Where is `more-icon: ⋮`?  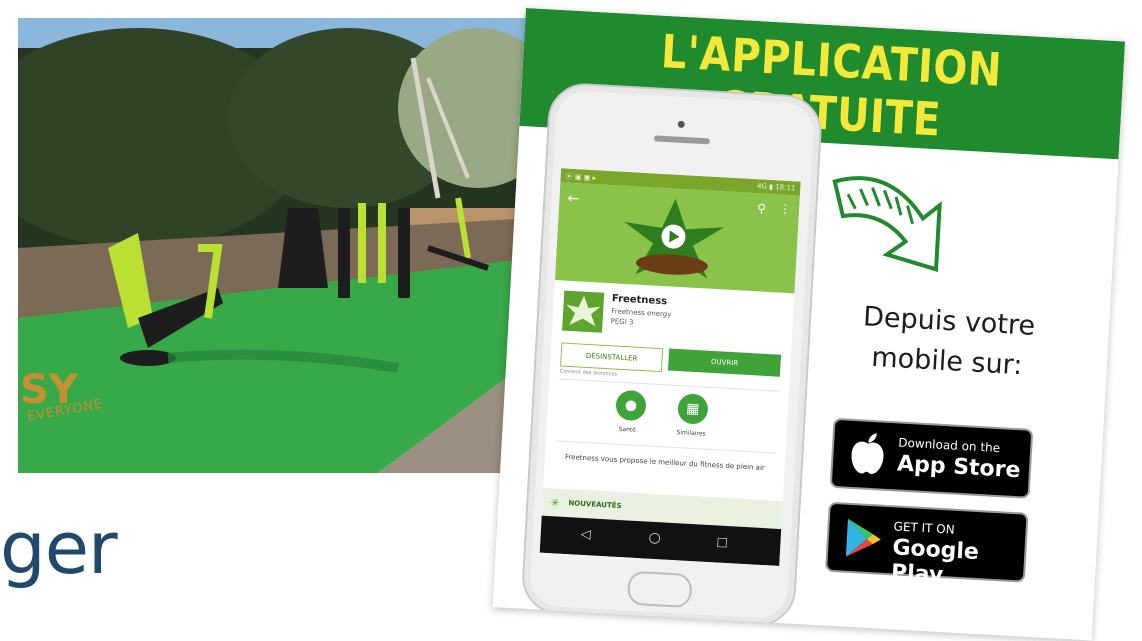 more-icon: ⋮ is located at coordinates (785, 208).